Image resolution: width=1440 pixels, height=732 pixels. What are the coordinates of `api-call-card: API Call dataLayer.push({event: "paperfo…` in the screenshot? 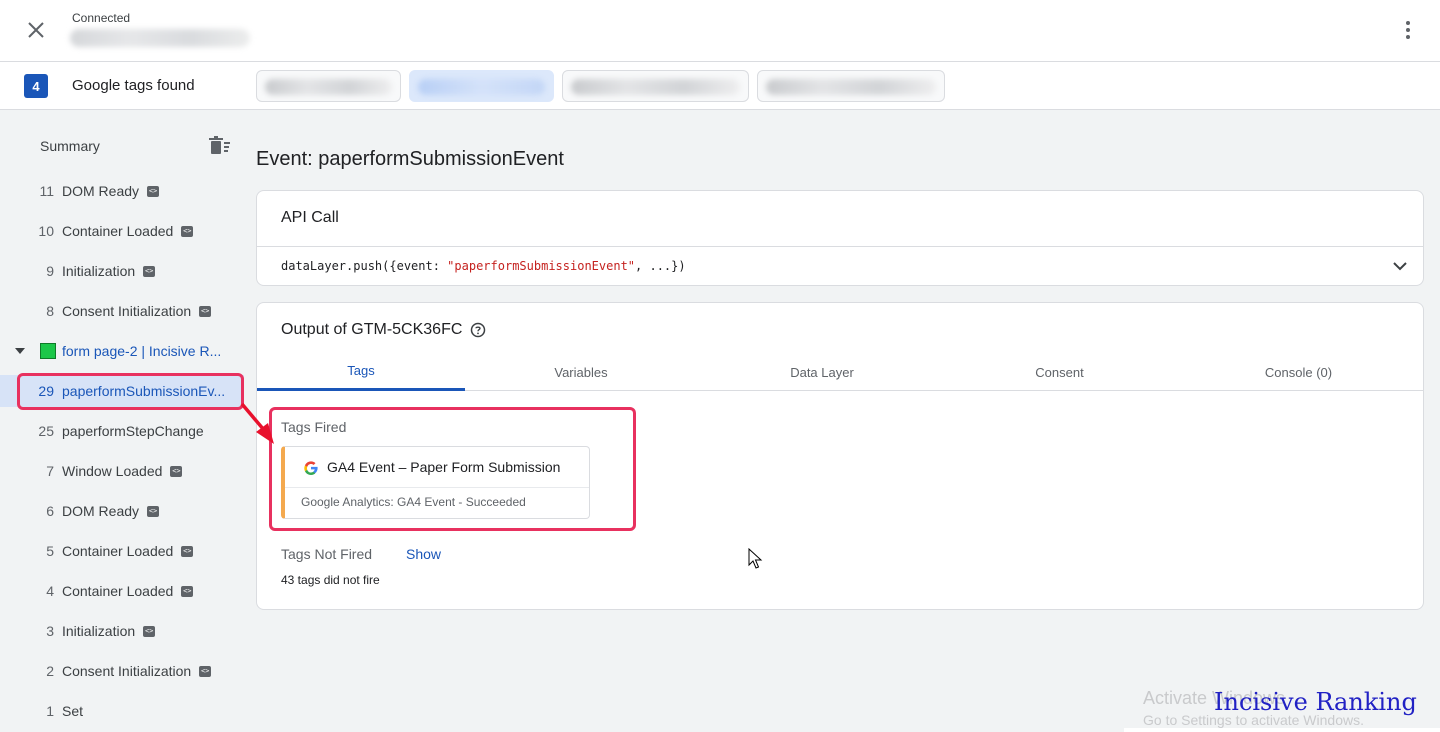 It's located at (840, 238).